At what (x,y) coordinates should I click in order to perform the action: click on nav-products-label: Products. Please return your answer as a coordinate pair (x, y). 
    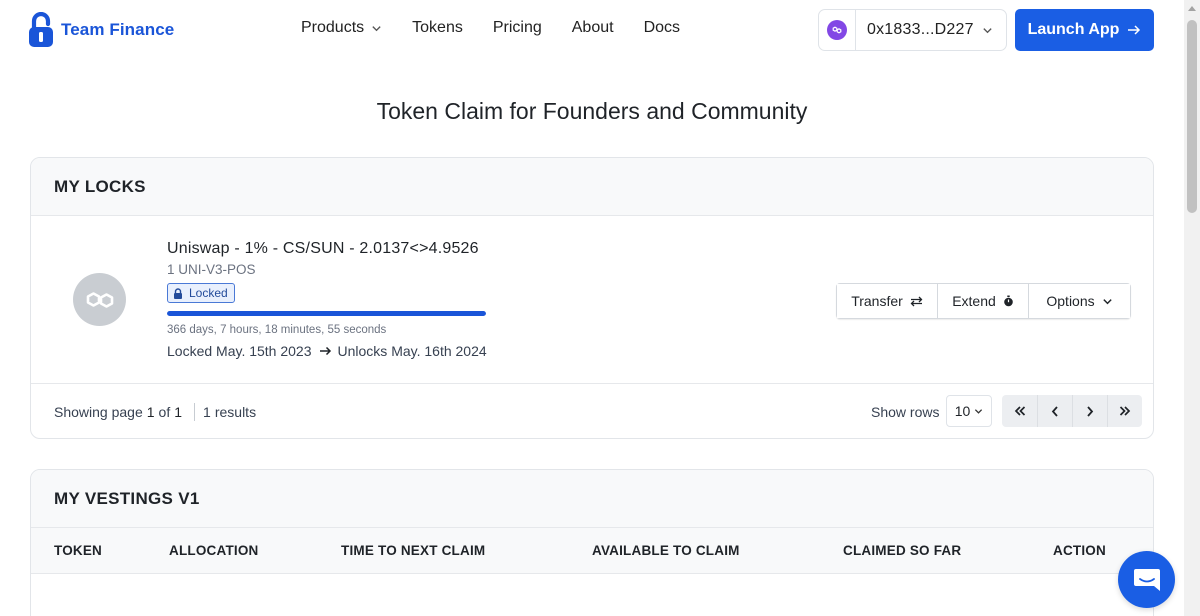
    Looking at the image, I should click on (333, 27).